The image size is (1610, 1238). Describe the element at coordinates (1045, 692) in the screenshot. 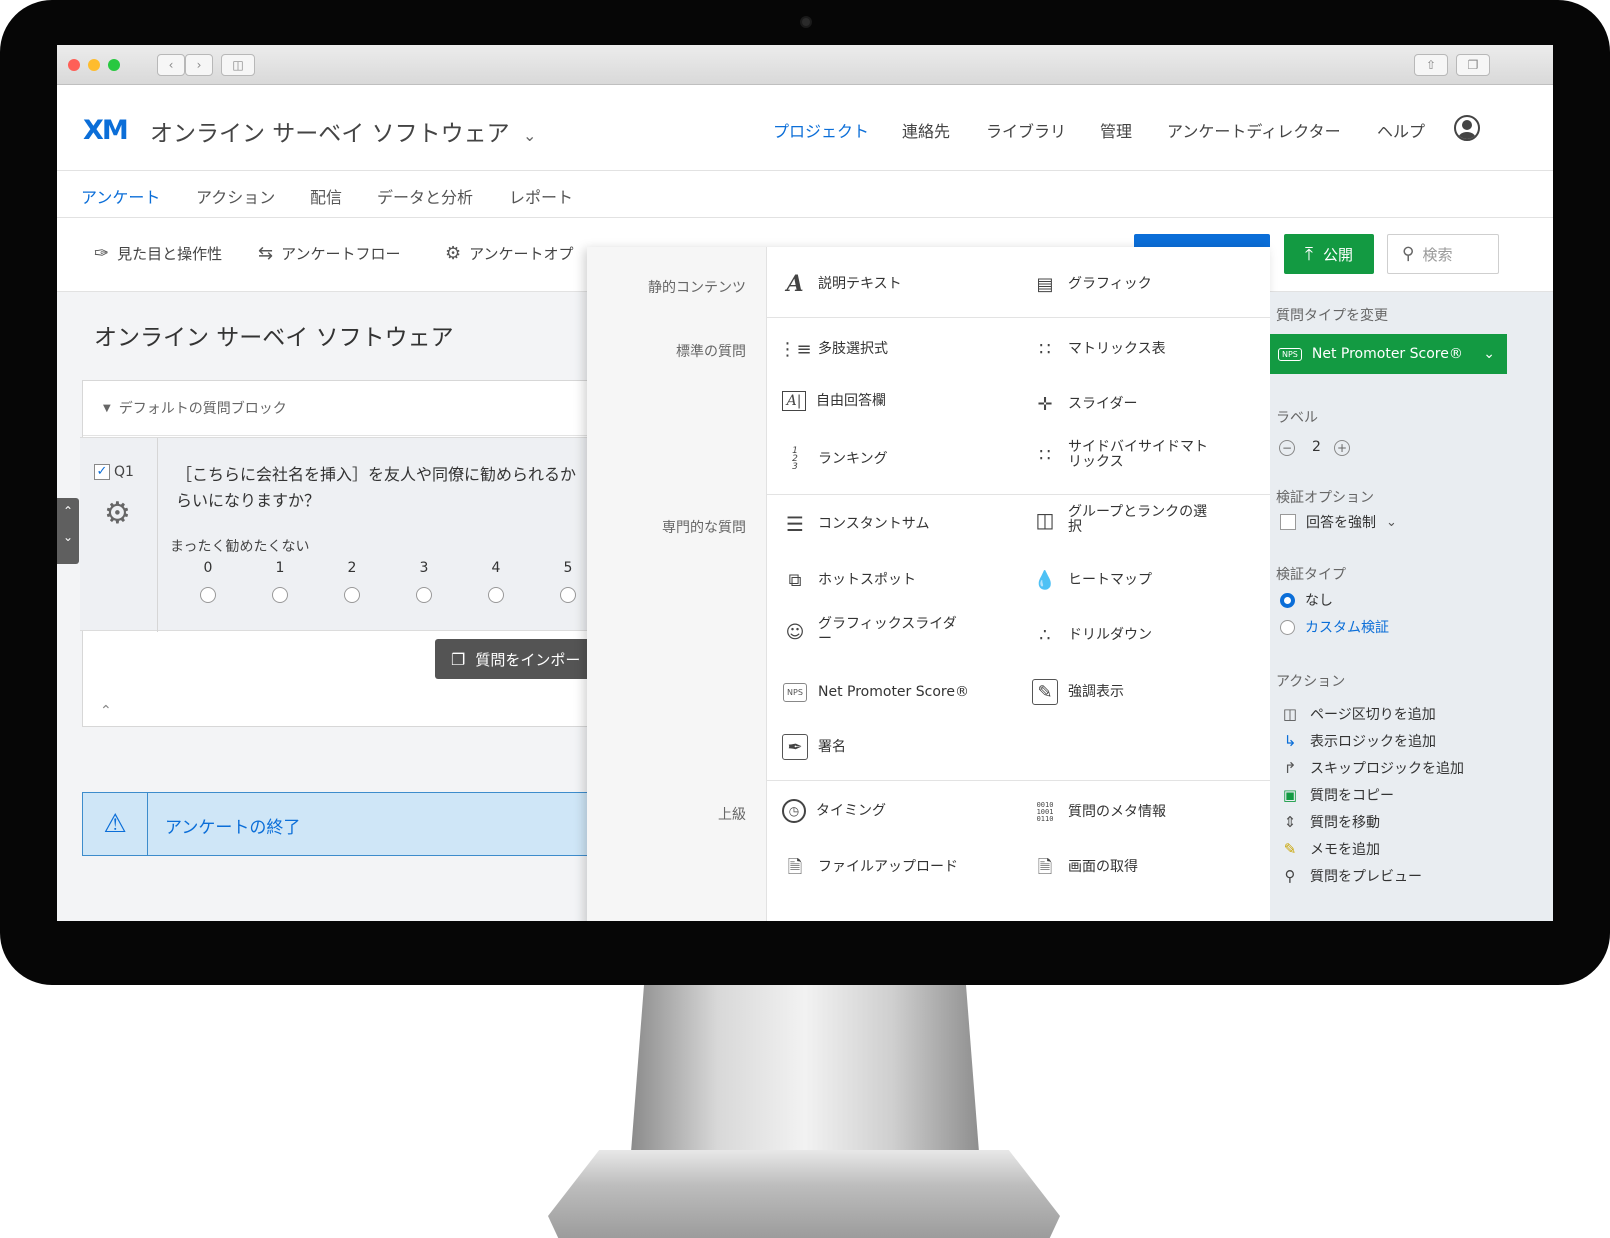

I see `highlight-icon: ✎` at that location.